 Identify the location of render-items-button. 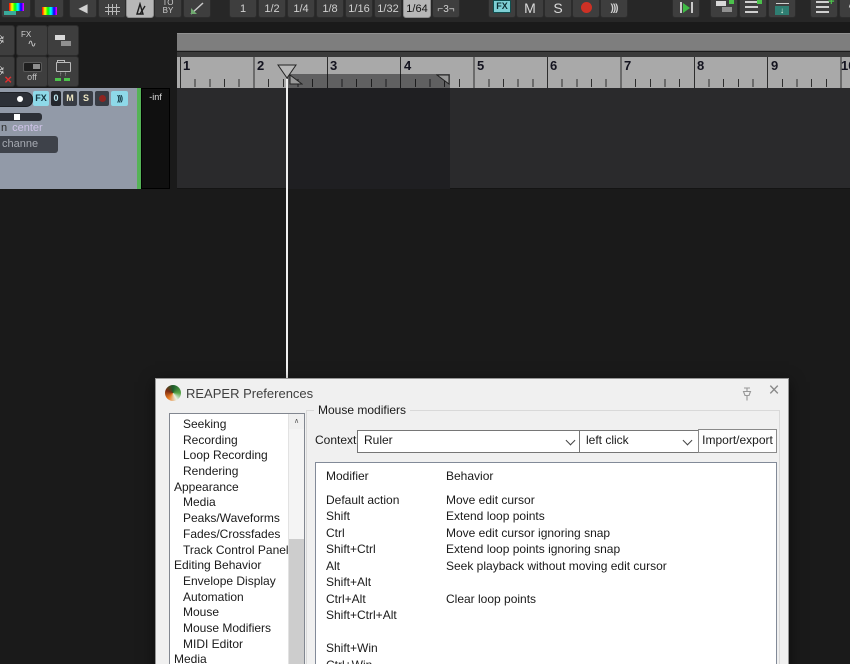
(753, 9).